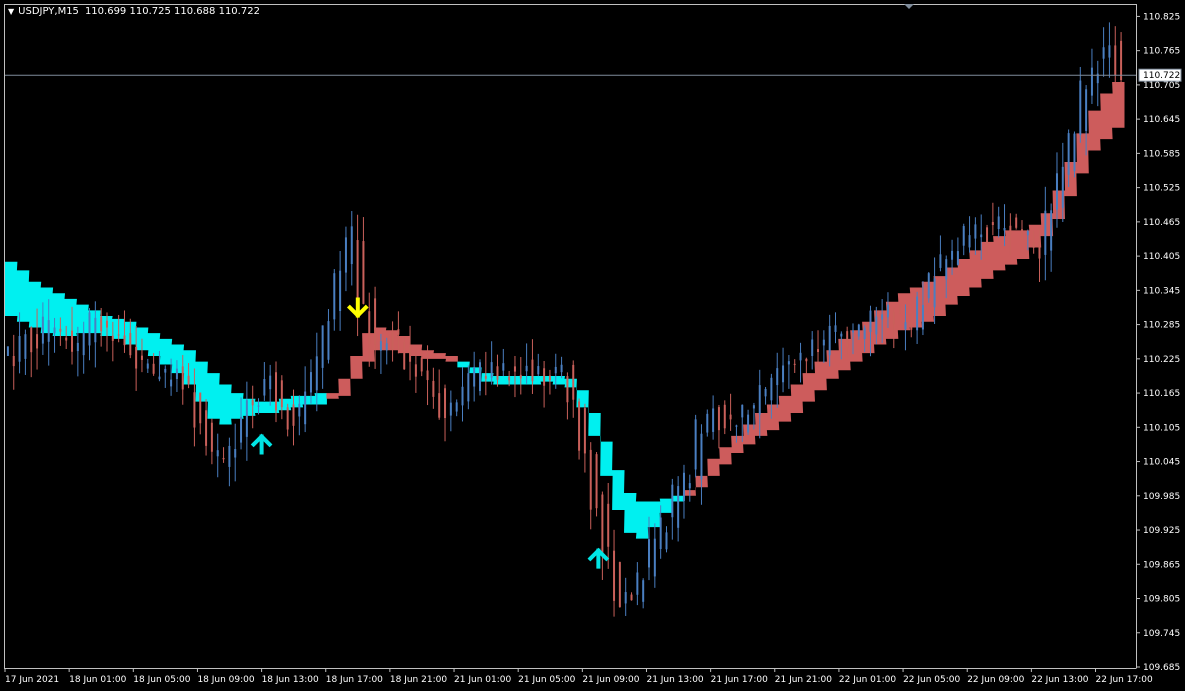 The image size is (1185, 691). I want to click on open-value: 110.699, so click(105, 11).